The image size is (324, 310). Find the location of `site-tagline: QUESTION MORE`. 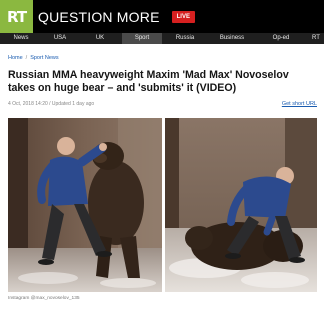

site-tagline: QUESTION MORE is located at coordinates (99, 16).